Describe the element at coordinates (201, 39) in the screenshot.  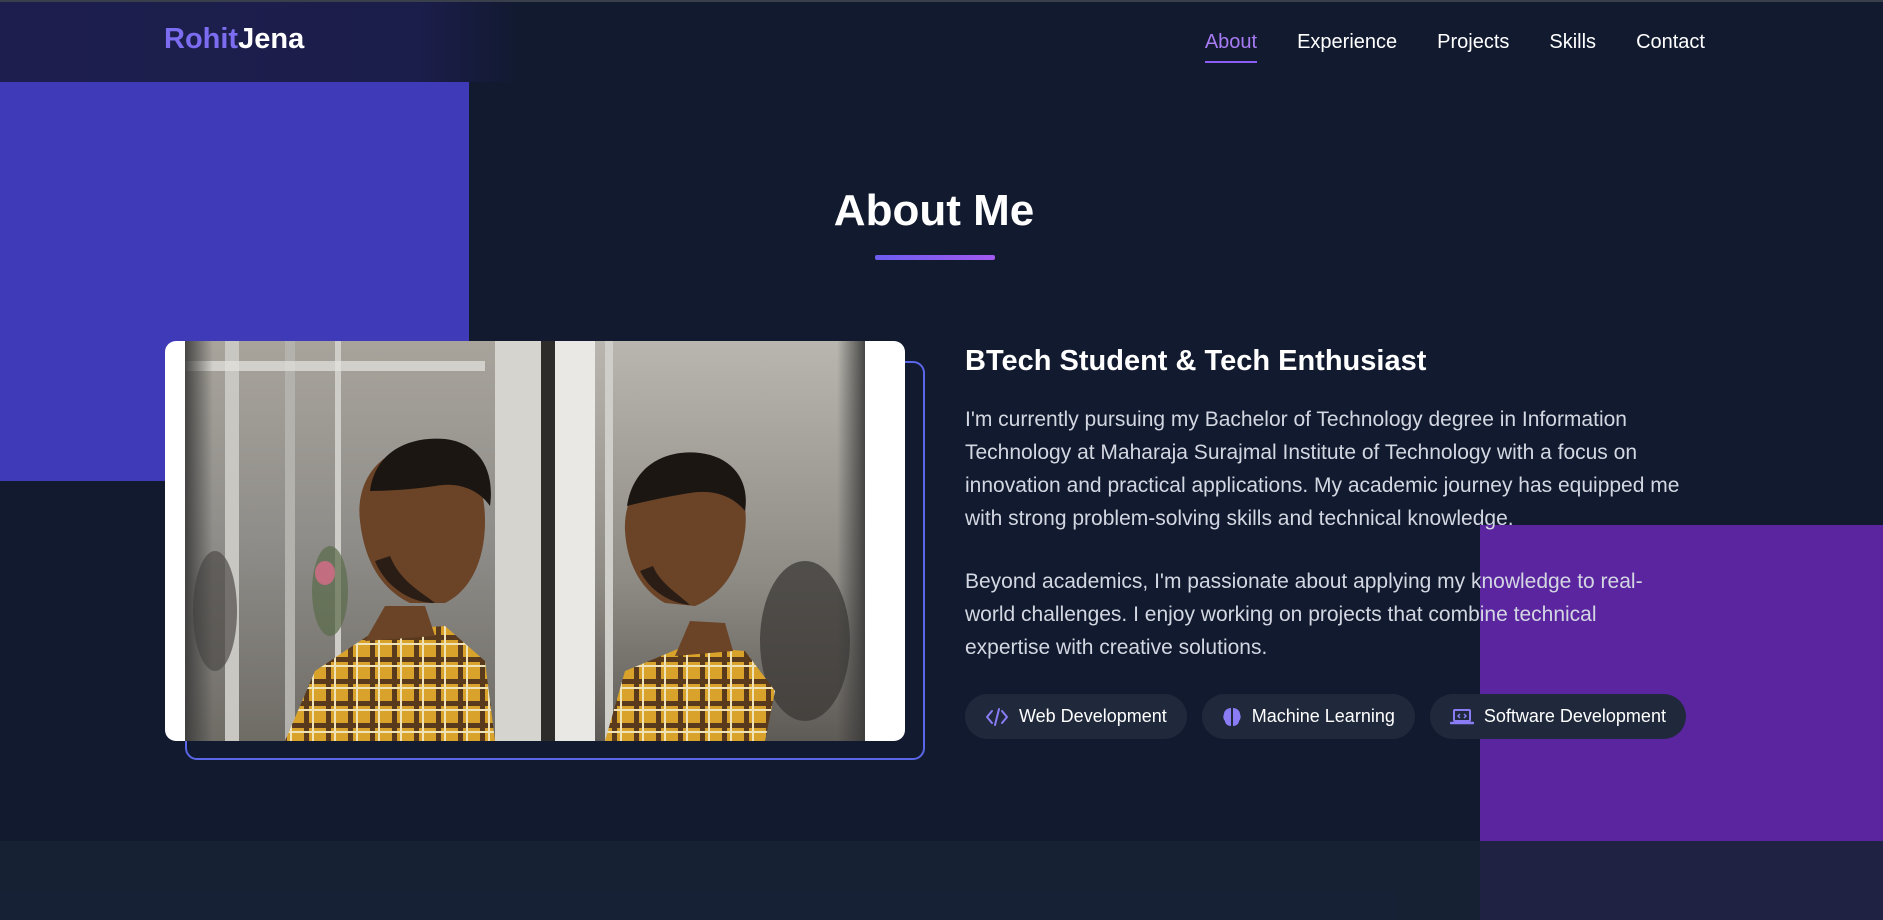
I see `logo-first-name: Rohit` at that location.